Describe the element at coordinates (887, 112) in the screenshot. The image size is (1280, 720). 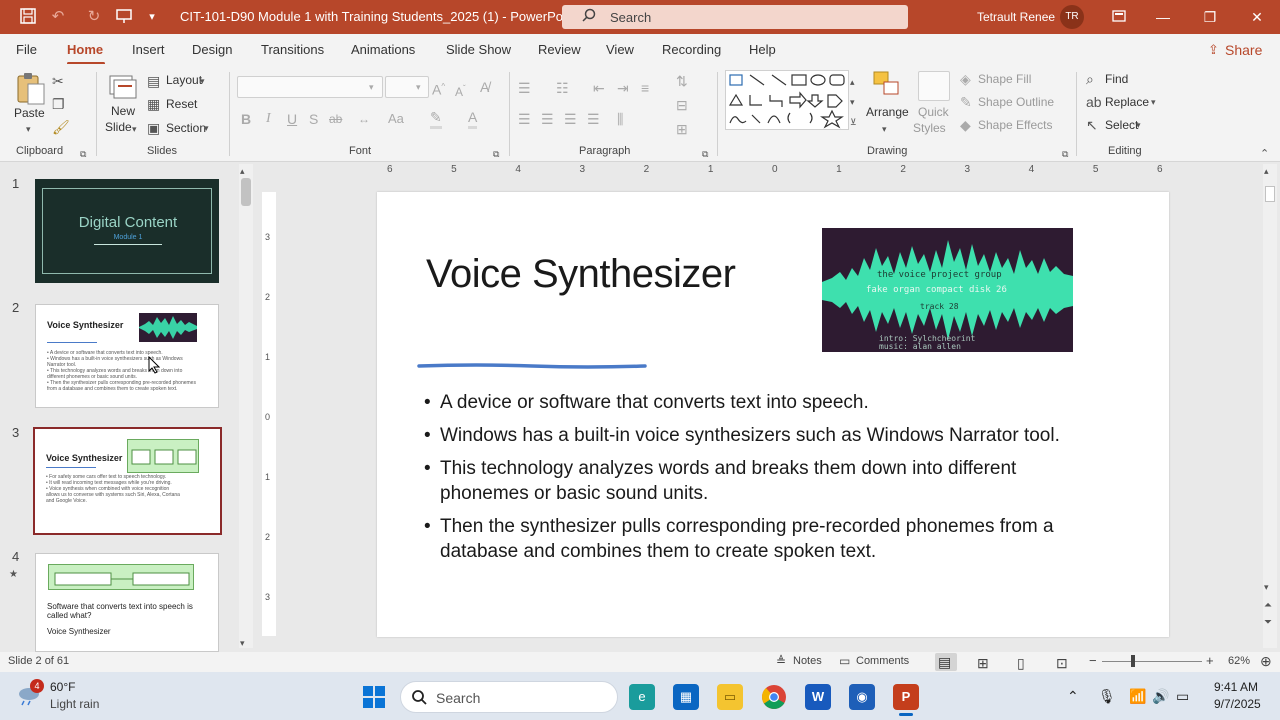
I see `arrange-button: Arrange` at that location.